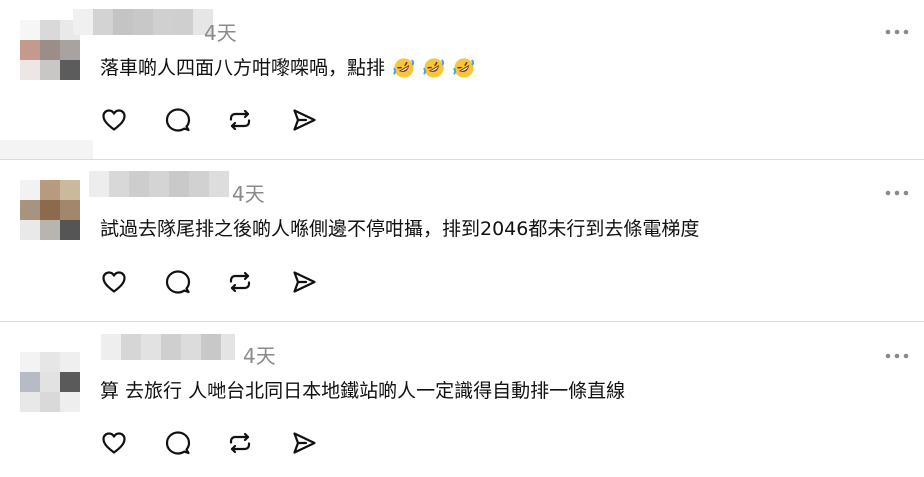 The image size is (924, 477). Describe the element at coordinates (243, 68) in the screenshot. I see `comment-text: 落車啲人四面八方咁嚟㗎喎，點排` at that location.